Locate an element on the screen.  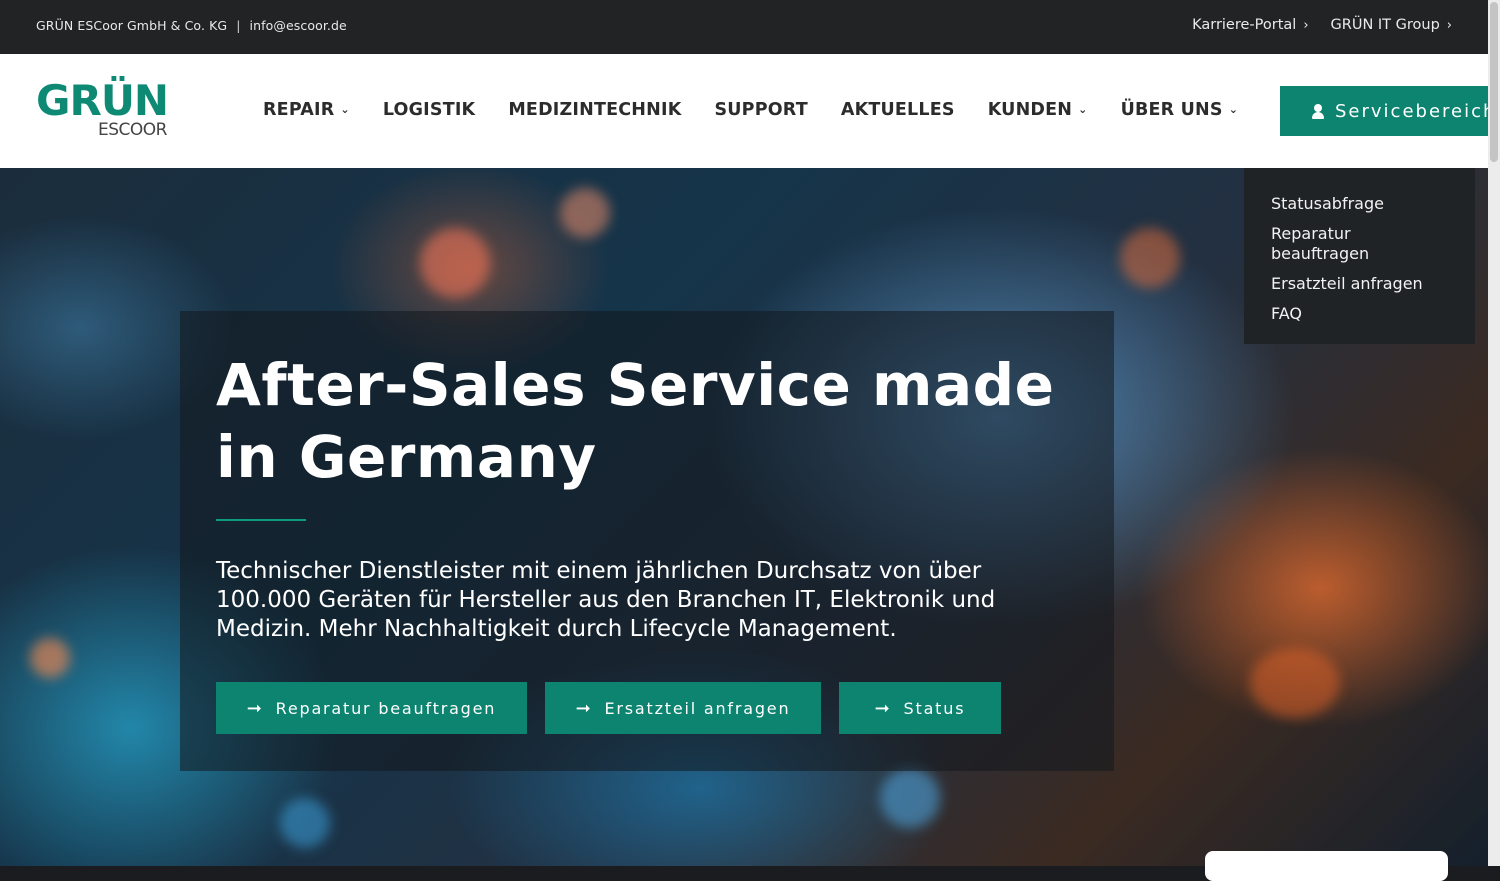
nav-label: REPAIR is located at coordinates (299, 110).